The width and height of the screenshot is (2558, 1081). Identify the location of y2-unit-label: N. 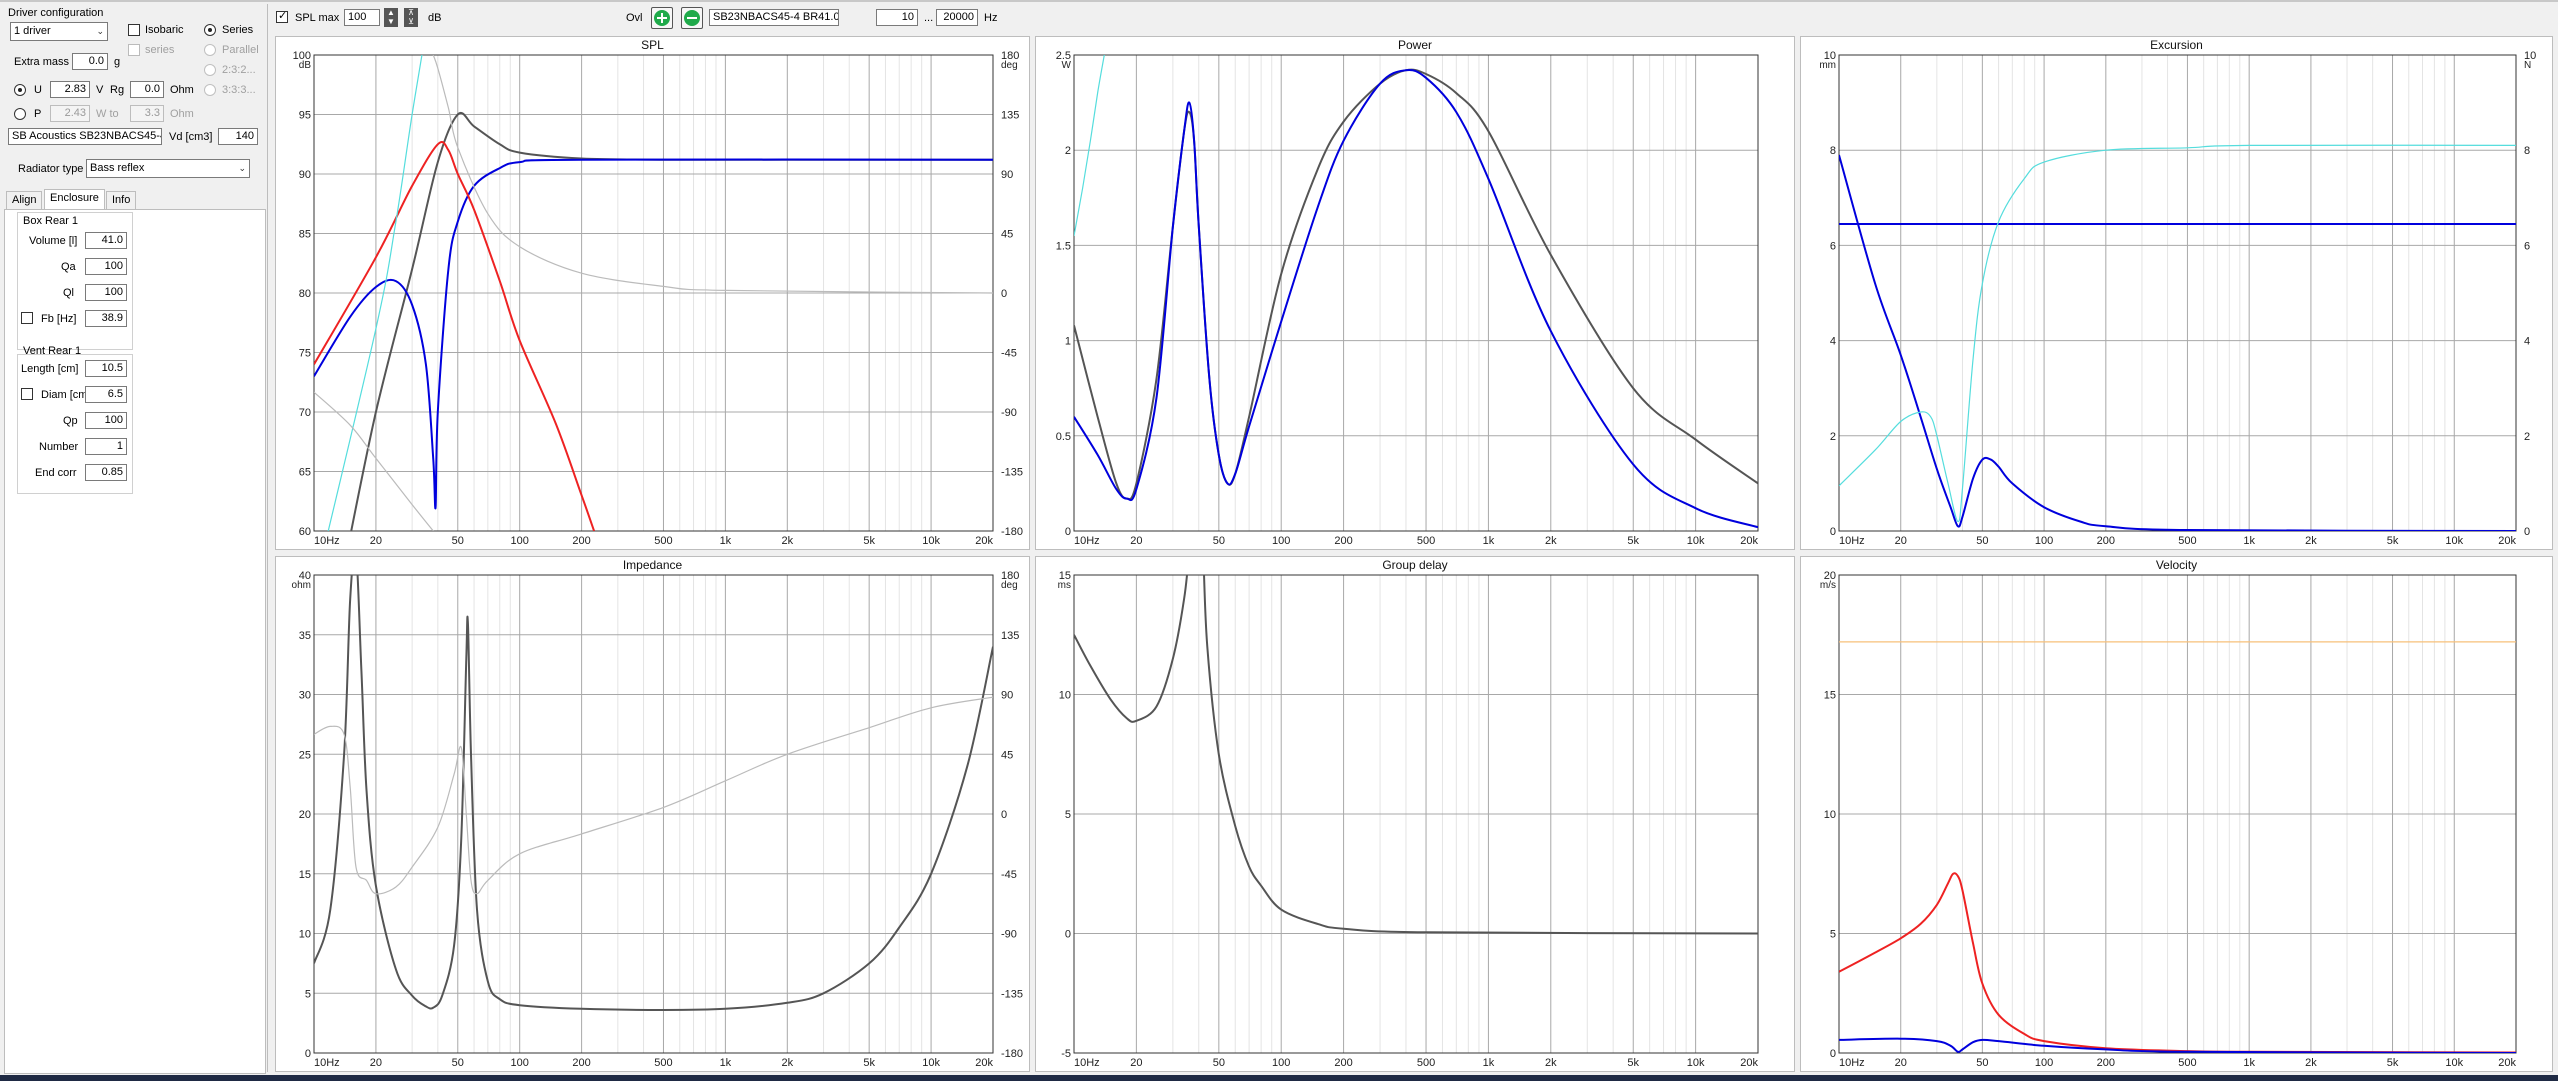
(2527, 65).